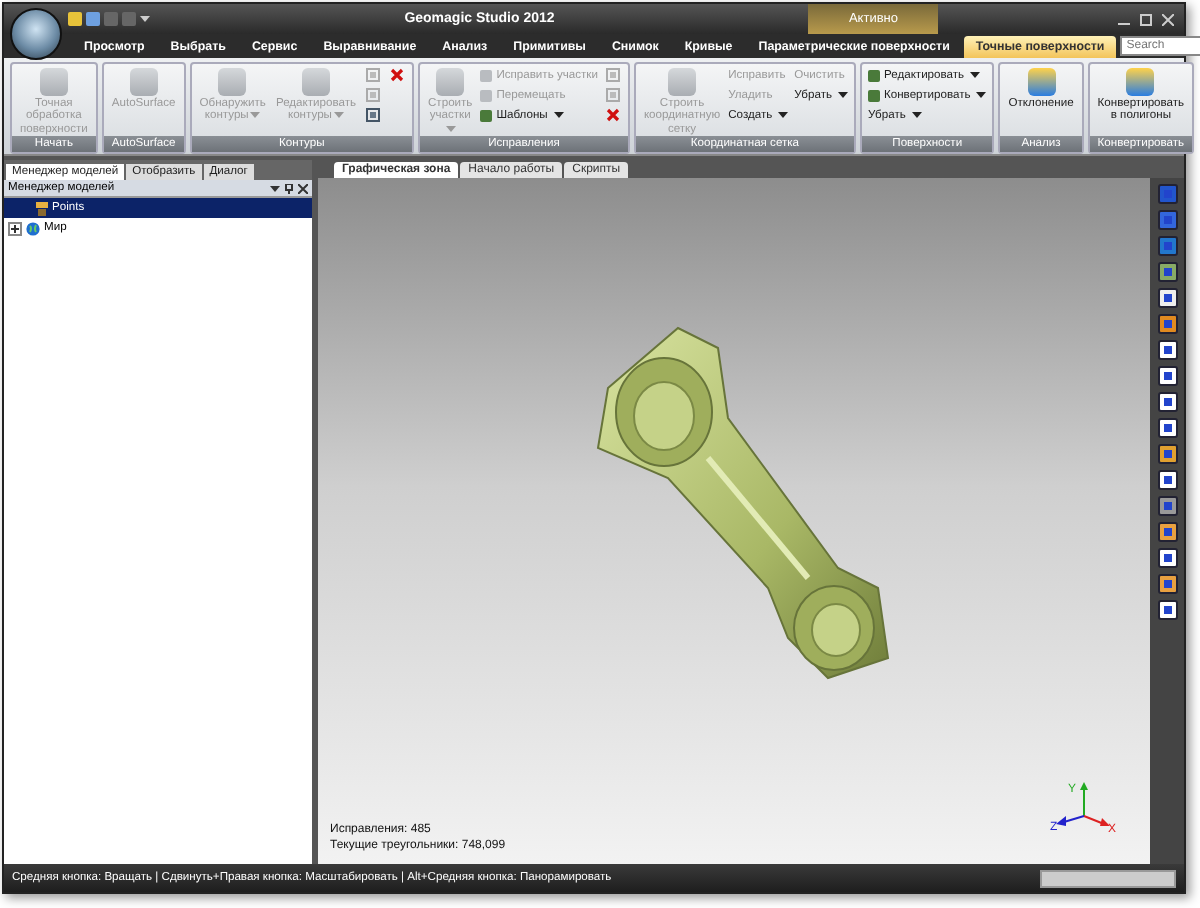 The image size is (1200, 908). I want to click on tool-icon, so click(373, 115).